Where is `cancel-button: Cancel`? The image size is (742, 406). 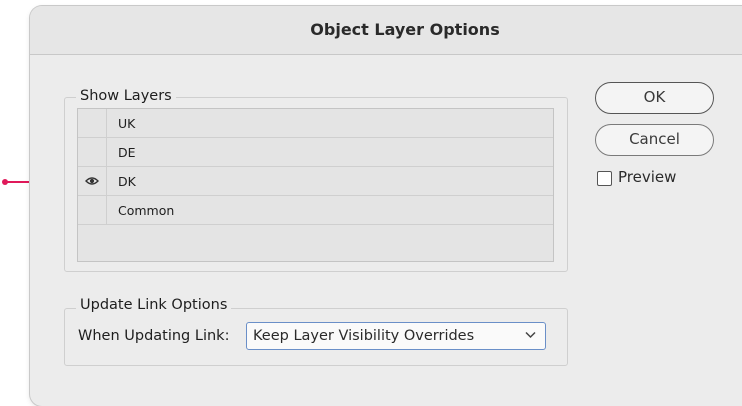 cancel-button: Cancel is located at coordinates (654, 140).